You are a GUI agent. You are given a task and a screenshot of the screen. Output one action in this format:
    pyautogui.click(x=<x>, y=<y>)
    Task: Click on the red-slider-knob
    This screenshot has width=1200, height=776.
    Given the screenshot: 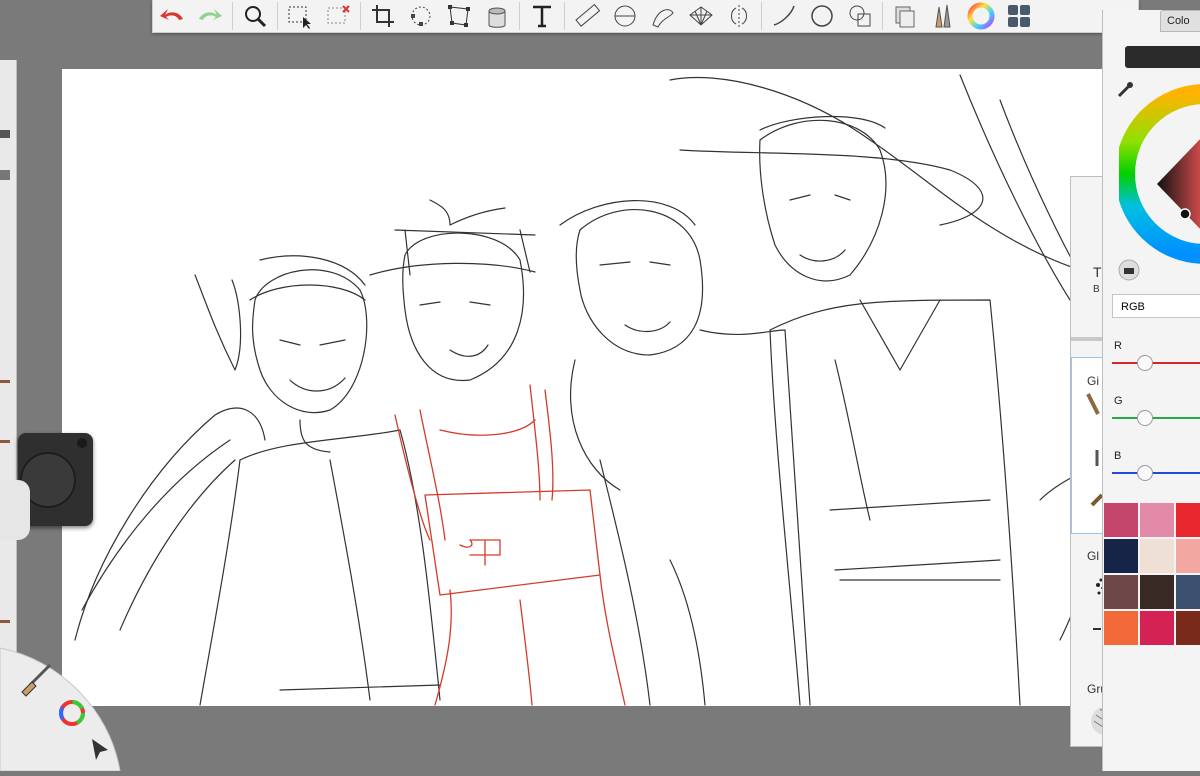 What is the action you would take?
    pyautogui.click(x=1145, y=363)
    